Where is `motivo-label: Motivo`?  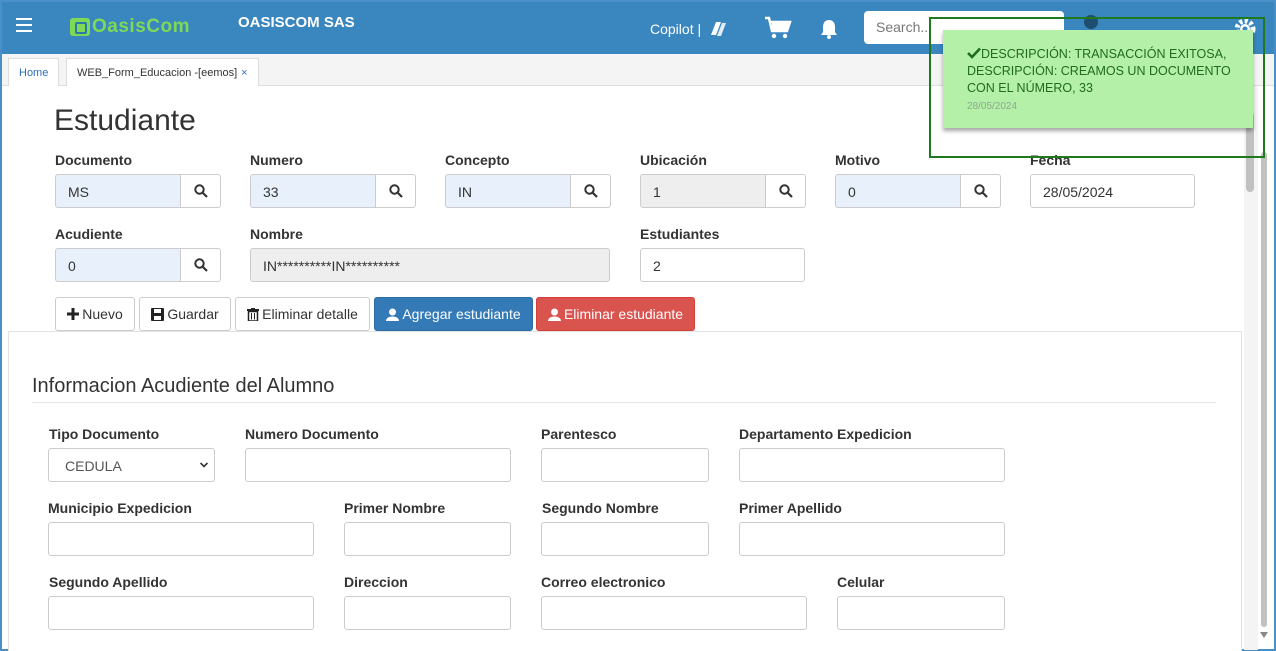 motivo-label: Motivo is located at coordinates (858, 160).